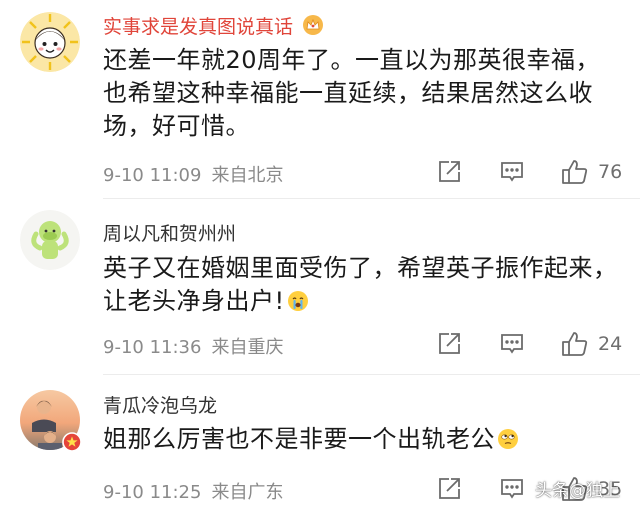 The image size is (640, 515). What do you see at coordinates (247, 347) in the screenshot?
I see `comment-location: 来自重庆` at bounding box center [247, 347].